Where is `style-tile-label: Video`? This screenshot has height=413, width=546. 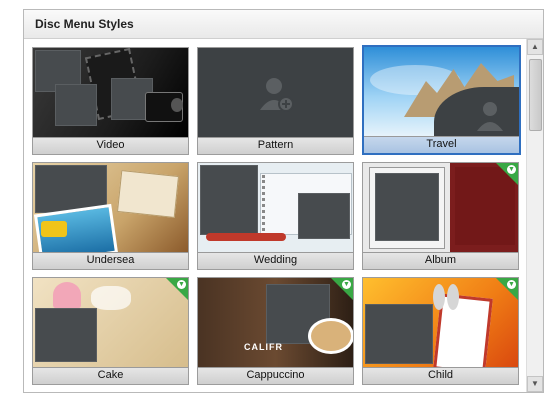 style-tile-label: Video is located at coordinates (110, 145).